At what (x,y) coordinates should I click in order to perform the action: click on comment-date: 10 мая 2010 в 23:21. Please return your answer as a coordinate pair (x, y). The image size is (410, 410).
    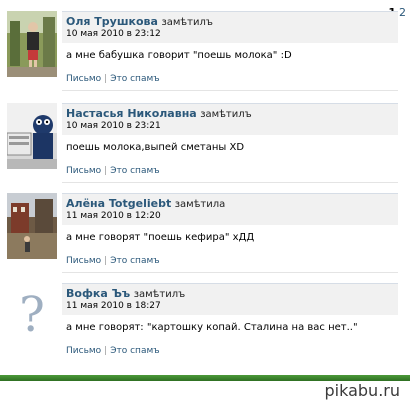
    Looking at the image, I should click on (113, 126).